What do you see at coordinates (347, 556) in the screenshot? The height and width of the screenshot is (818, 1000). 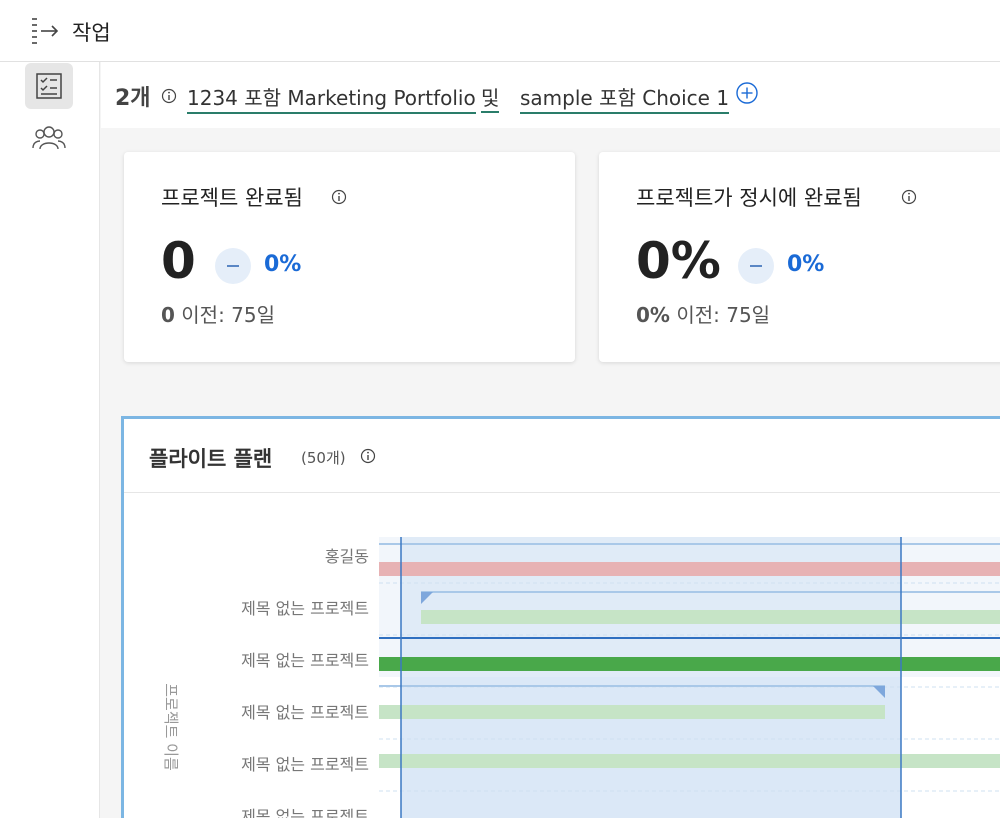 I see `row-label: 홍길동` at bounding box center [347, 556].